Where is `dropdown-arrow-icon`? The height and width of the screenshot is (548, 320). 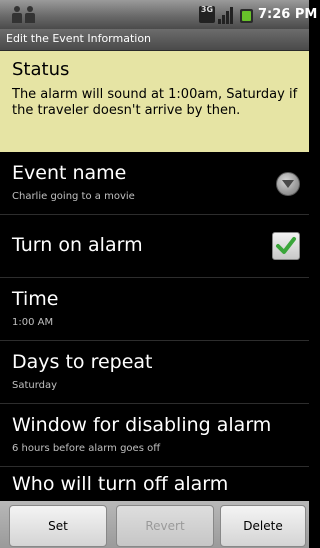
dropdown-arrow-icon is located at coordinates (288, 184).